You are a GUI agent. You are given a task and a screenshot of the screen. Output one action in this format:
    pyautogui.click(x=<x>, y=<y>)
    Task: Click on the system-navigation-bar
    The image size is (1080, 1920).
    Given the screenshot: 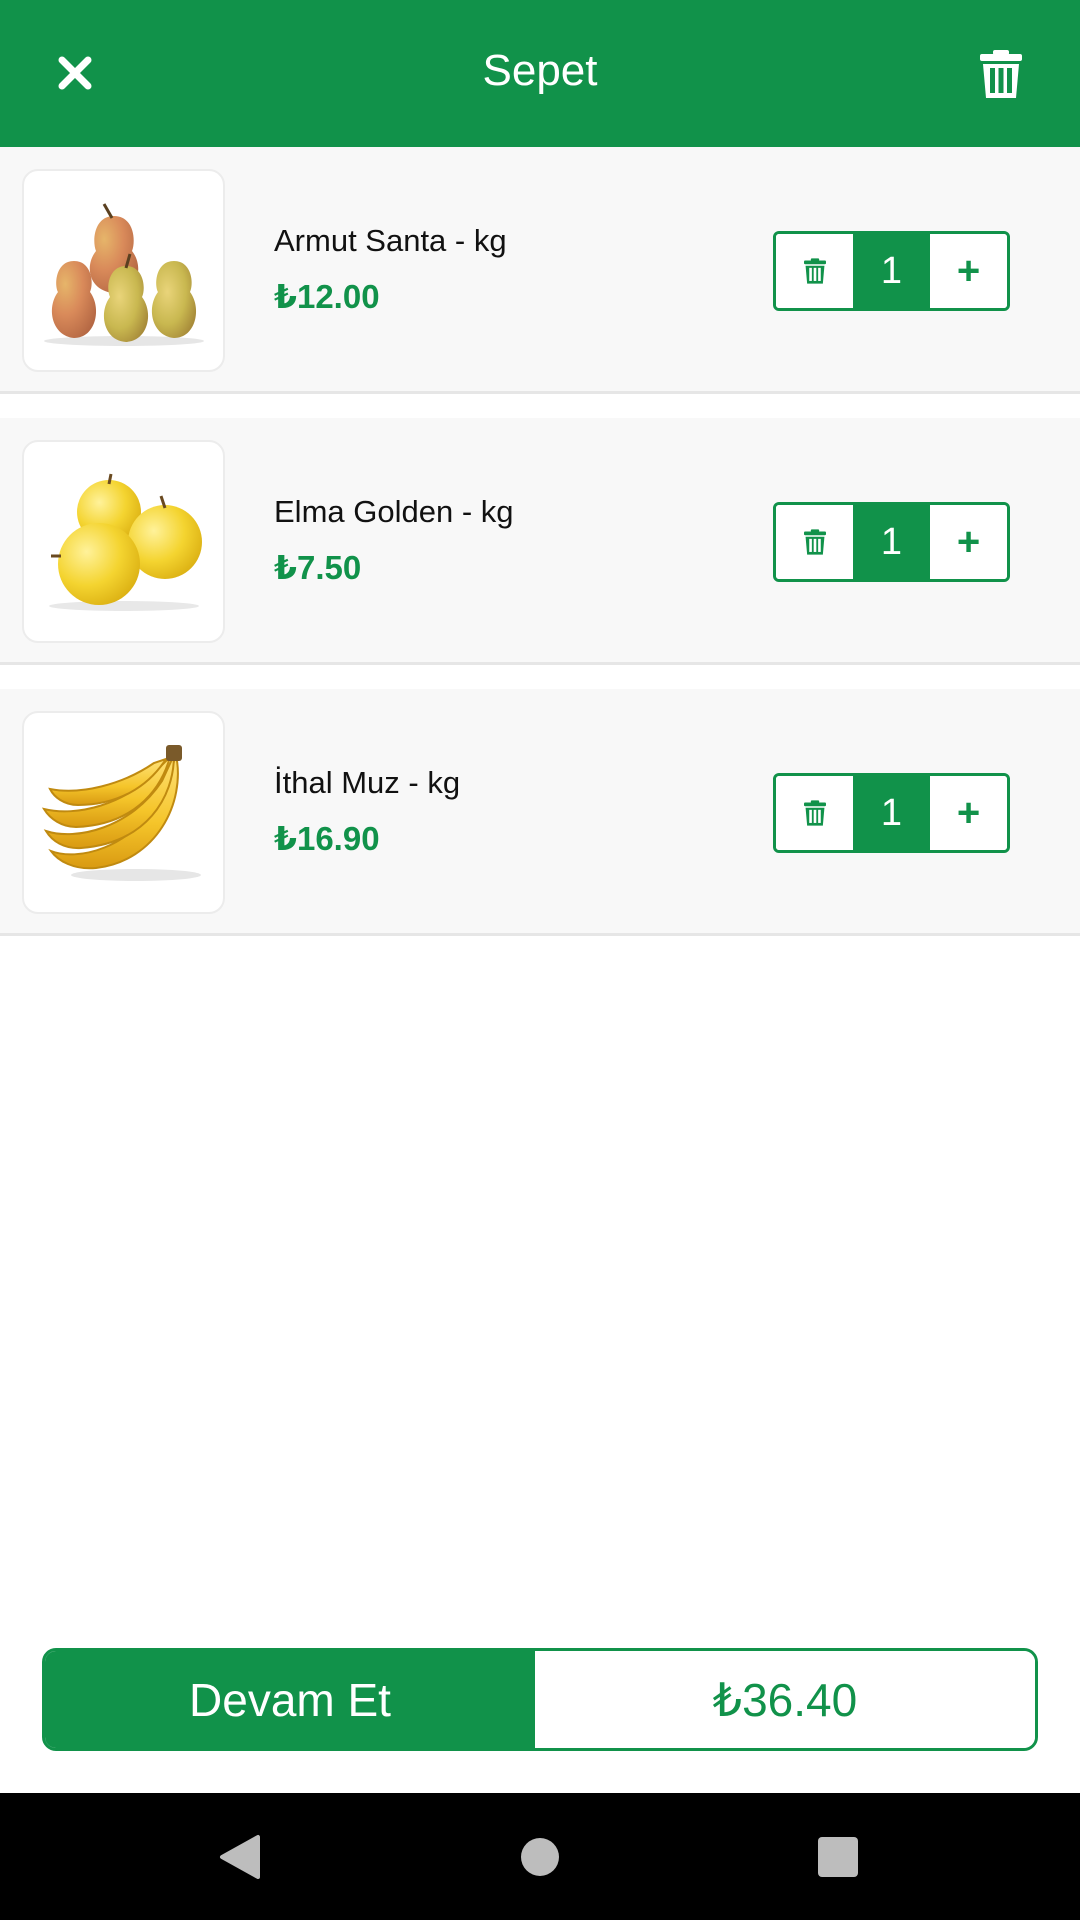 What is the action you would take?
    pyautogui.click(x=540, y=1856)
    